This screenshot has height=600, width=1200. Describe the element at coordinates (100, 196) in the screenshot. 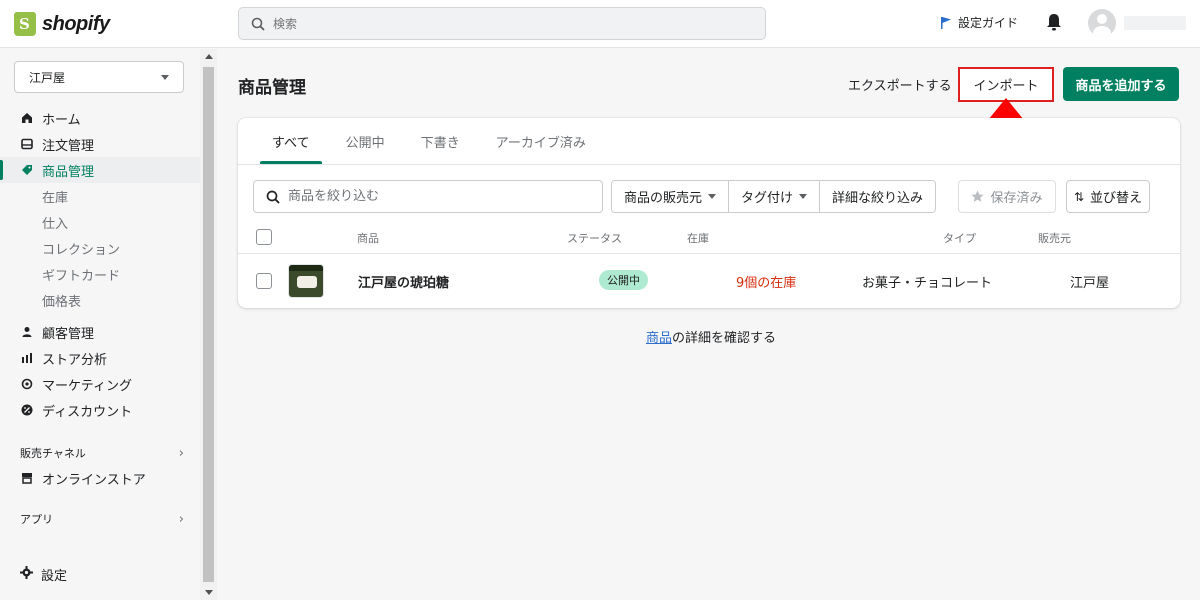

I see `sidebar-subitem-inventory: 在庫` at that location.